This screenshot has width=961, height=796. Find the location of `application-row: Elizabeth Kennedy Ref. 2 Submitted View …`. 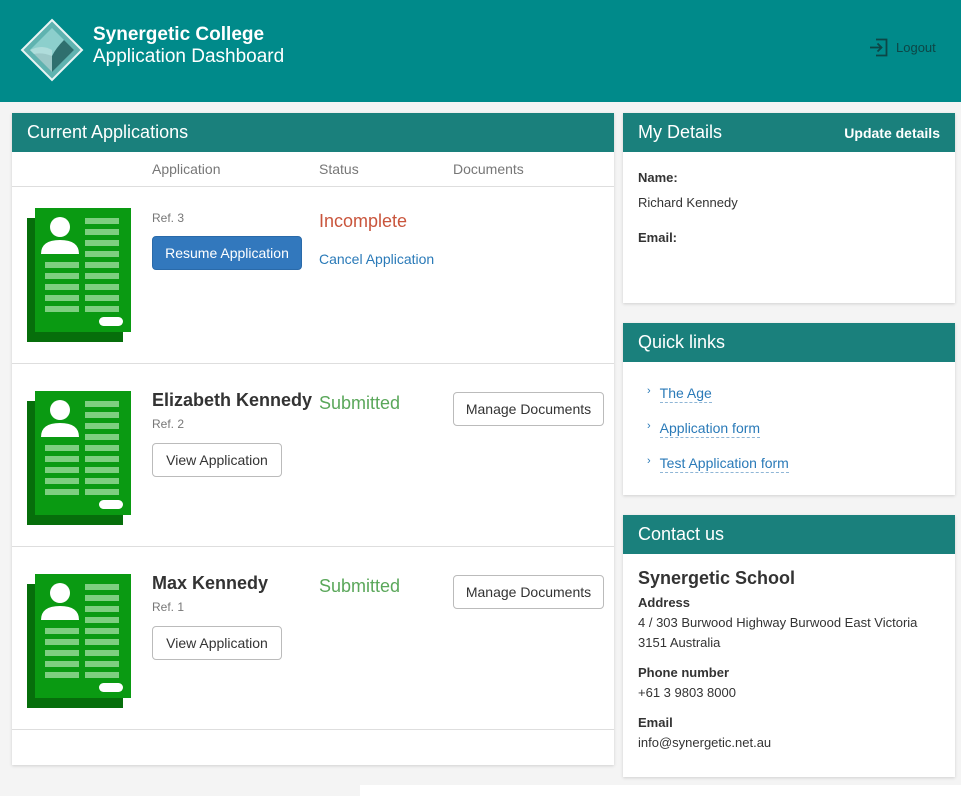

application-row: Elizabeth Kennedy Ref. 2 Submitted View … is located at coordinates (313, 455).